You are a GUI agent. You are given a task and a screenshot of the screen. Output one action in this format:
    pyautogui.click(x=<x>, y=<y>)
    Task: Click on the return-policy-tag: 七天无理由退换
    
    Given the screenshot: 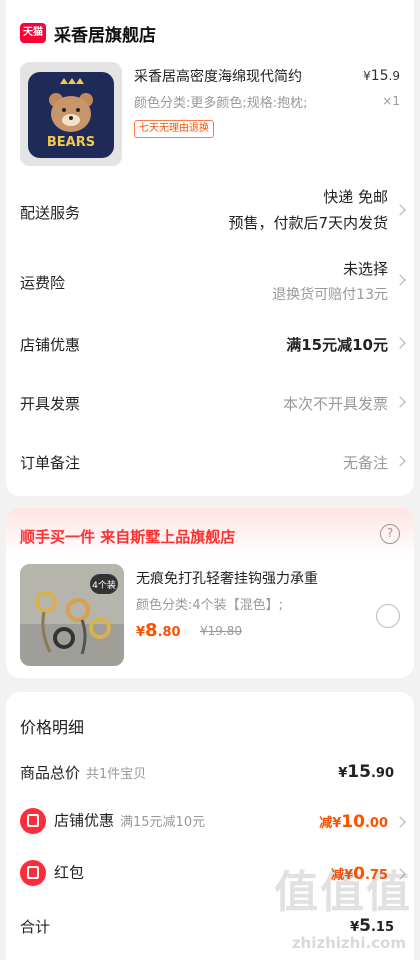 What is the action you would take?
    pyautogui.click(x=174, y=129)
    